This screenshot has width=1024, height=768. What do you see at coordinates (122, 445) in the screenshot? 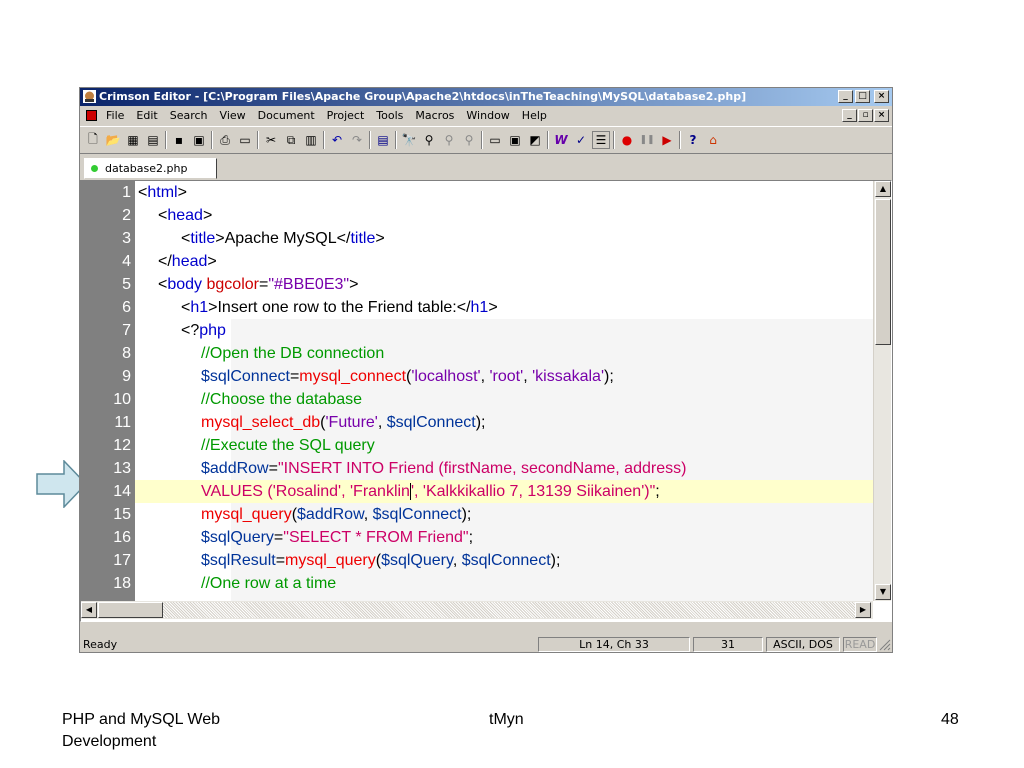
I see `line-number: 12` at bounding box center [122, 445].